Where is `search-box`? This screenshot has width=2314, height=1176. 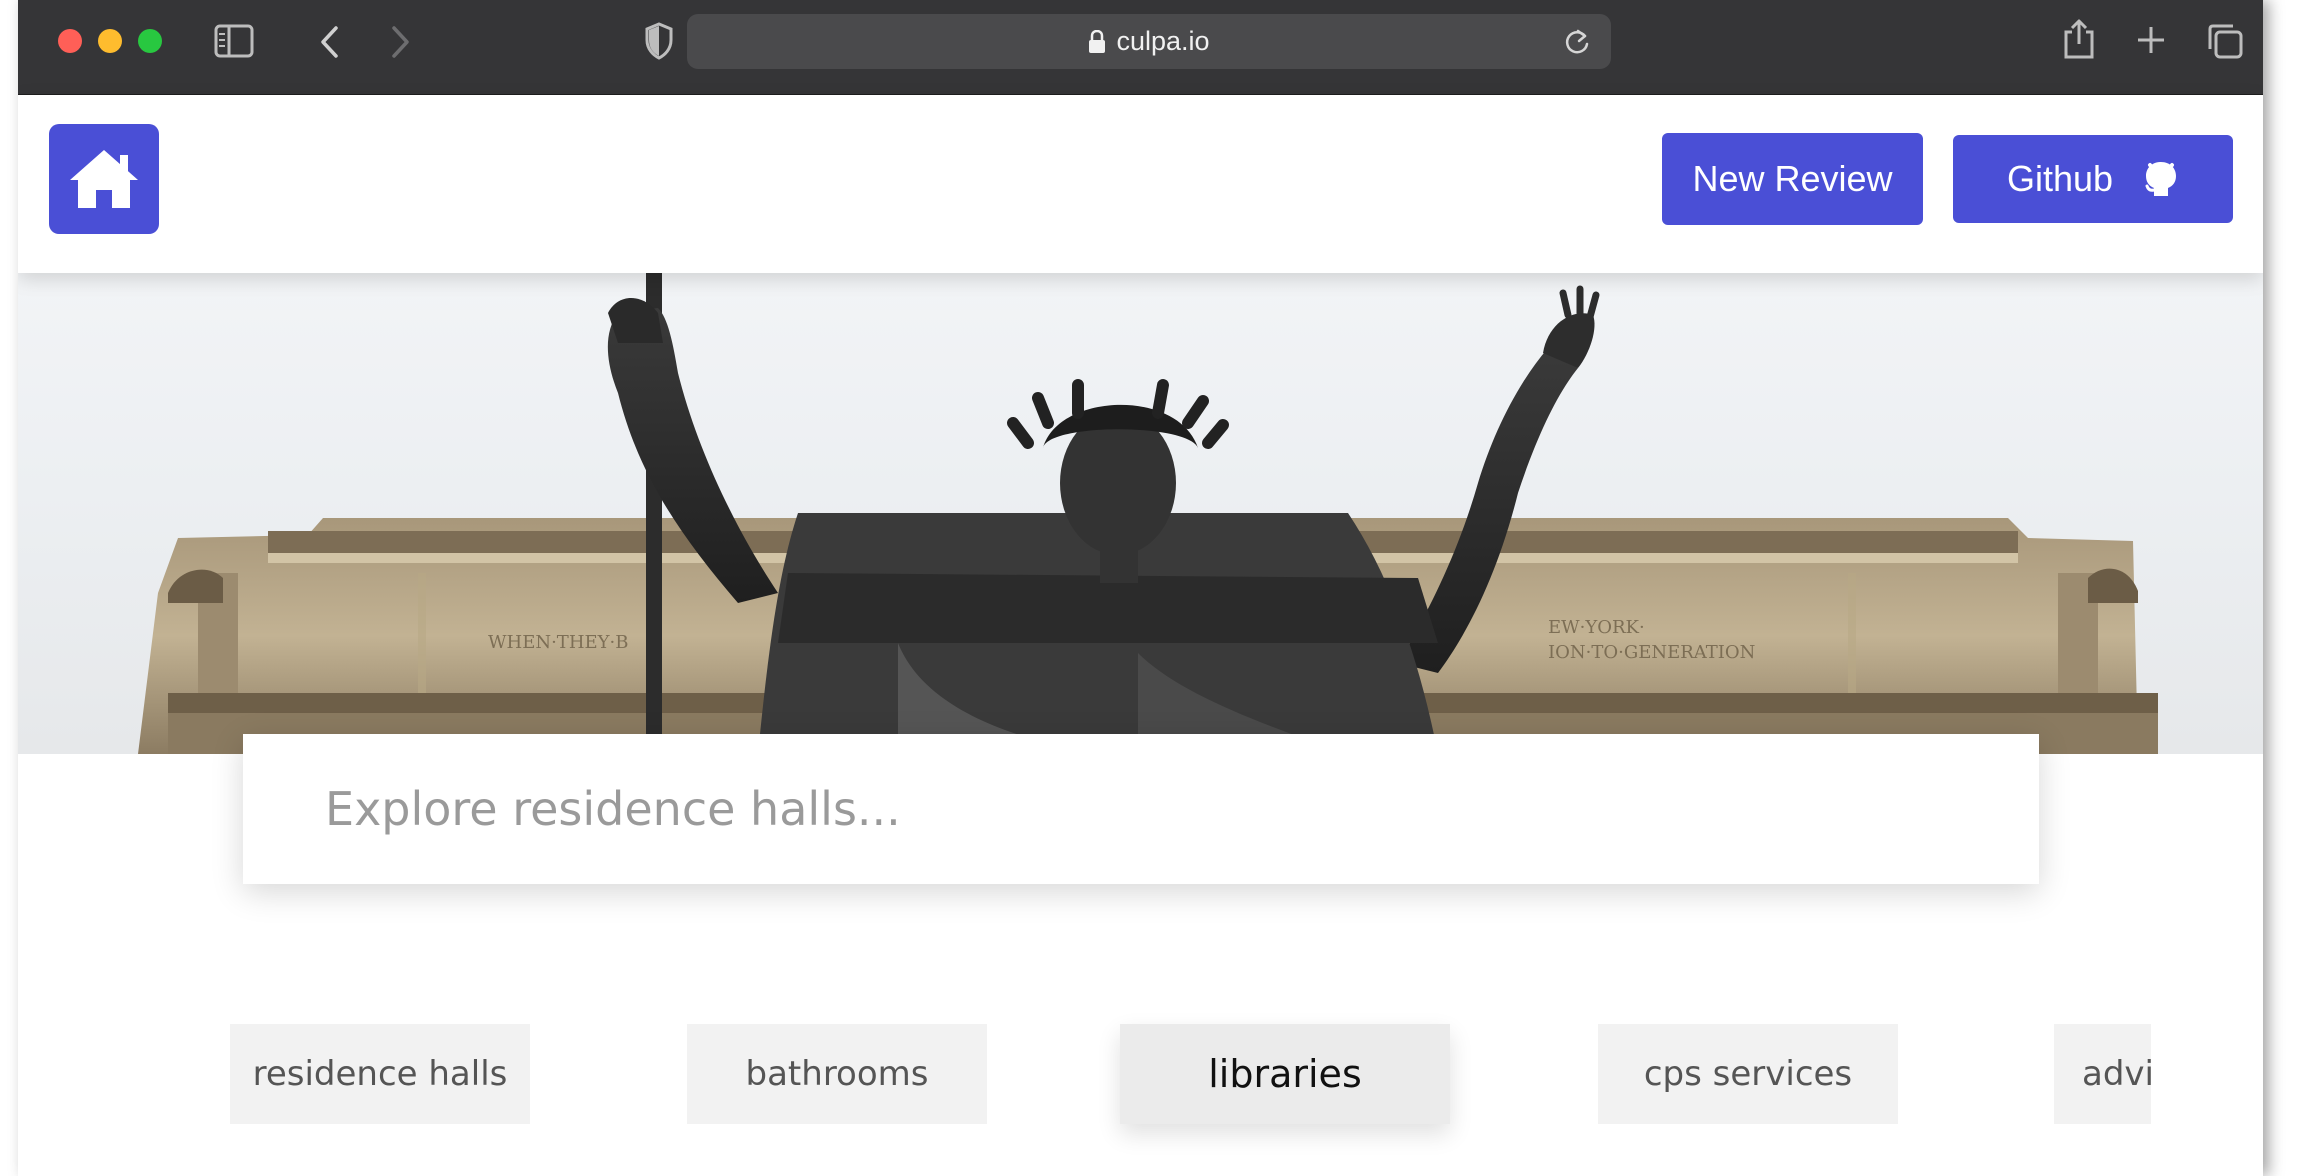
search-box is located at coordinates (1141, 809).